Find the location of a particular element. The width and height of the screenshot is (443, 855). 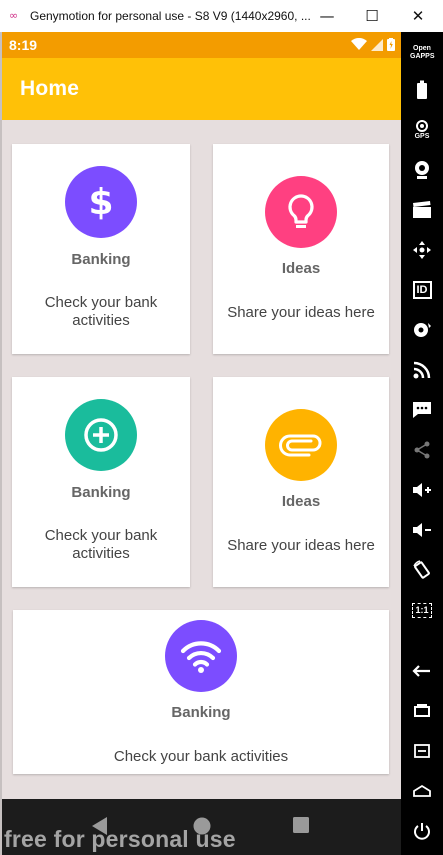

scale-icon: 1:1 is located at coordinates (422, 610).